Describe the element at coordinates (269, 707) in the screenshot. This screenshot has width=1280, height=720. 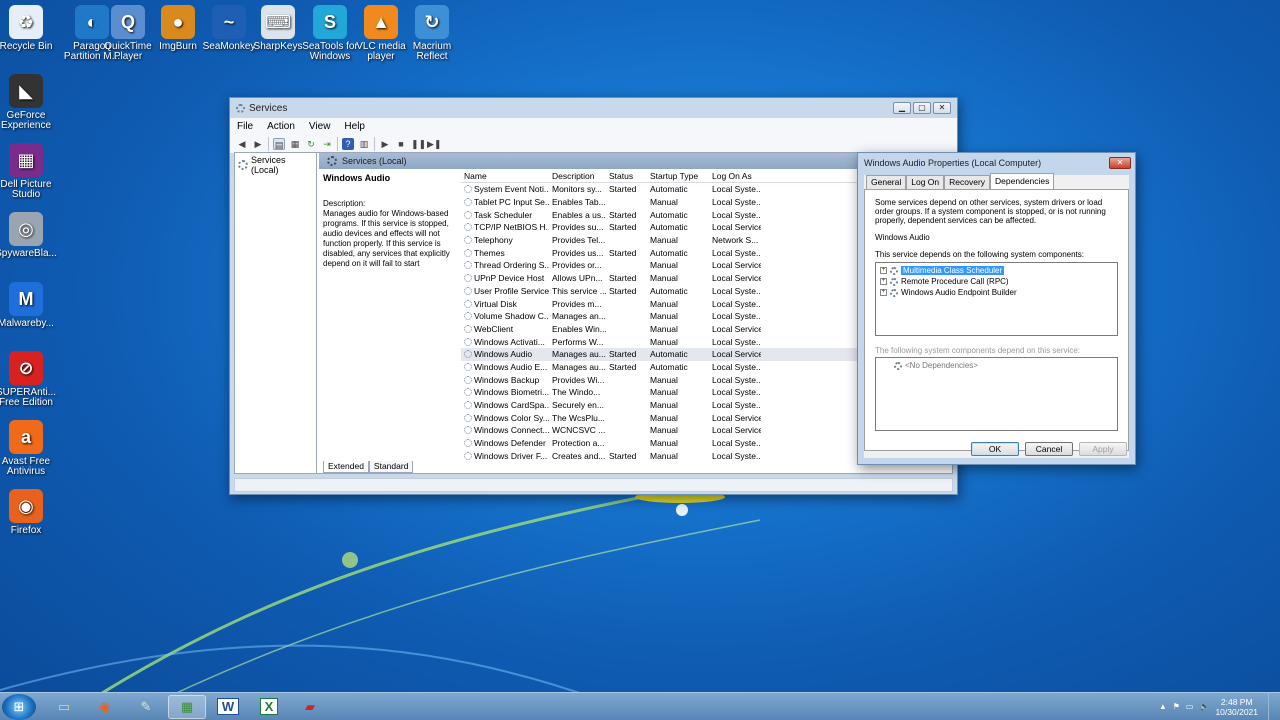
I see `taskbar-app-button: X` at that location.